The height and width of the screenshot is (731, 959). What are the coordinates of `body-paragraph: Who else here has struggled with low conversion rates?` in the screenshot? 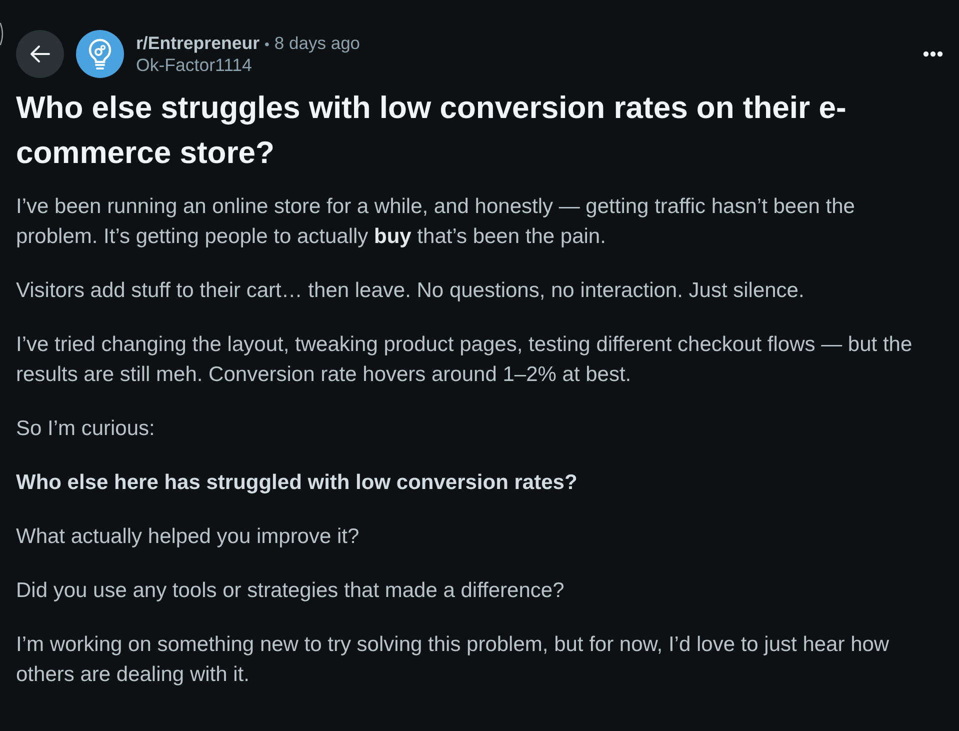 It's located at (297, 483).